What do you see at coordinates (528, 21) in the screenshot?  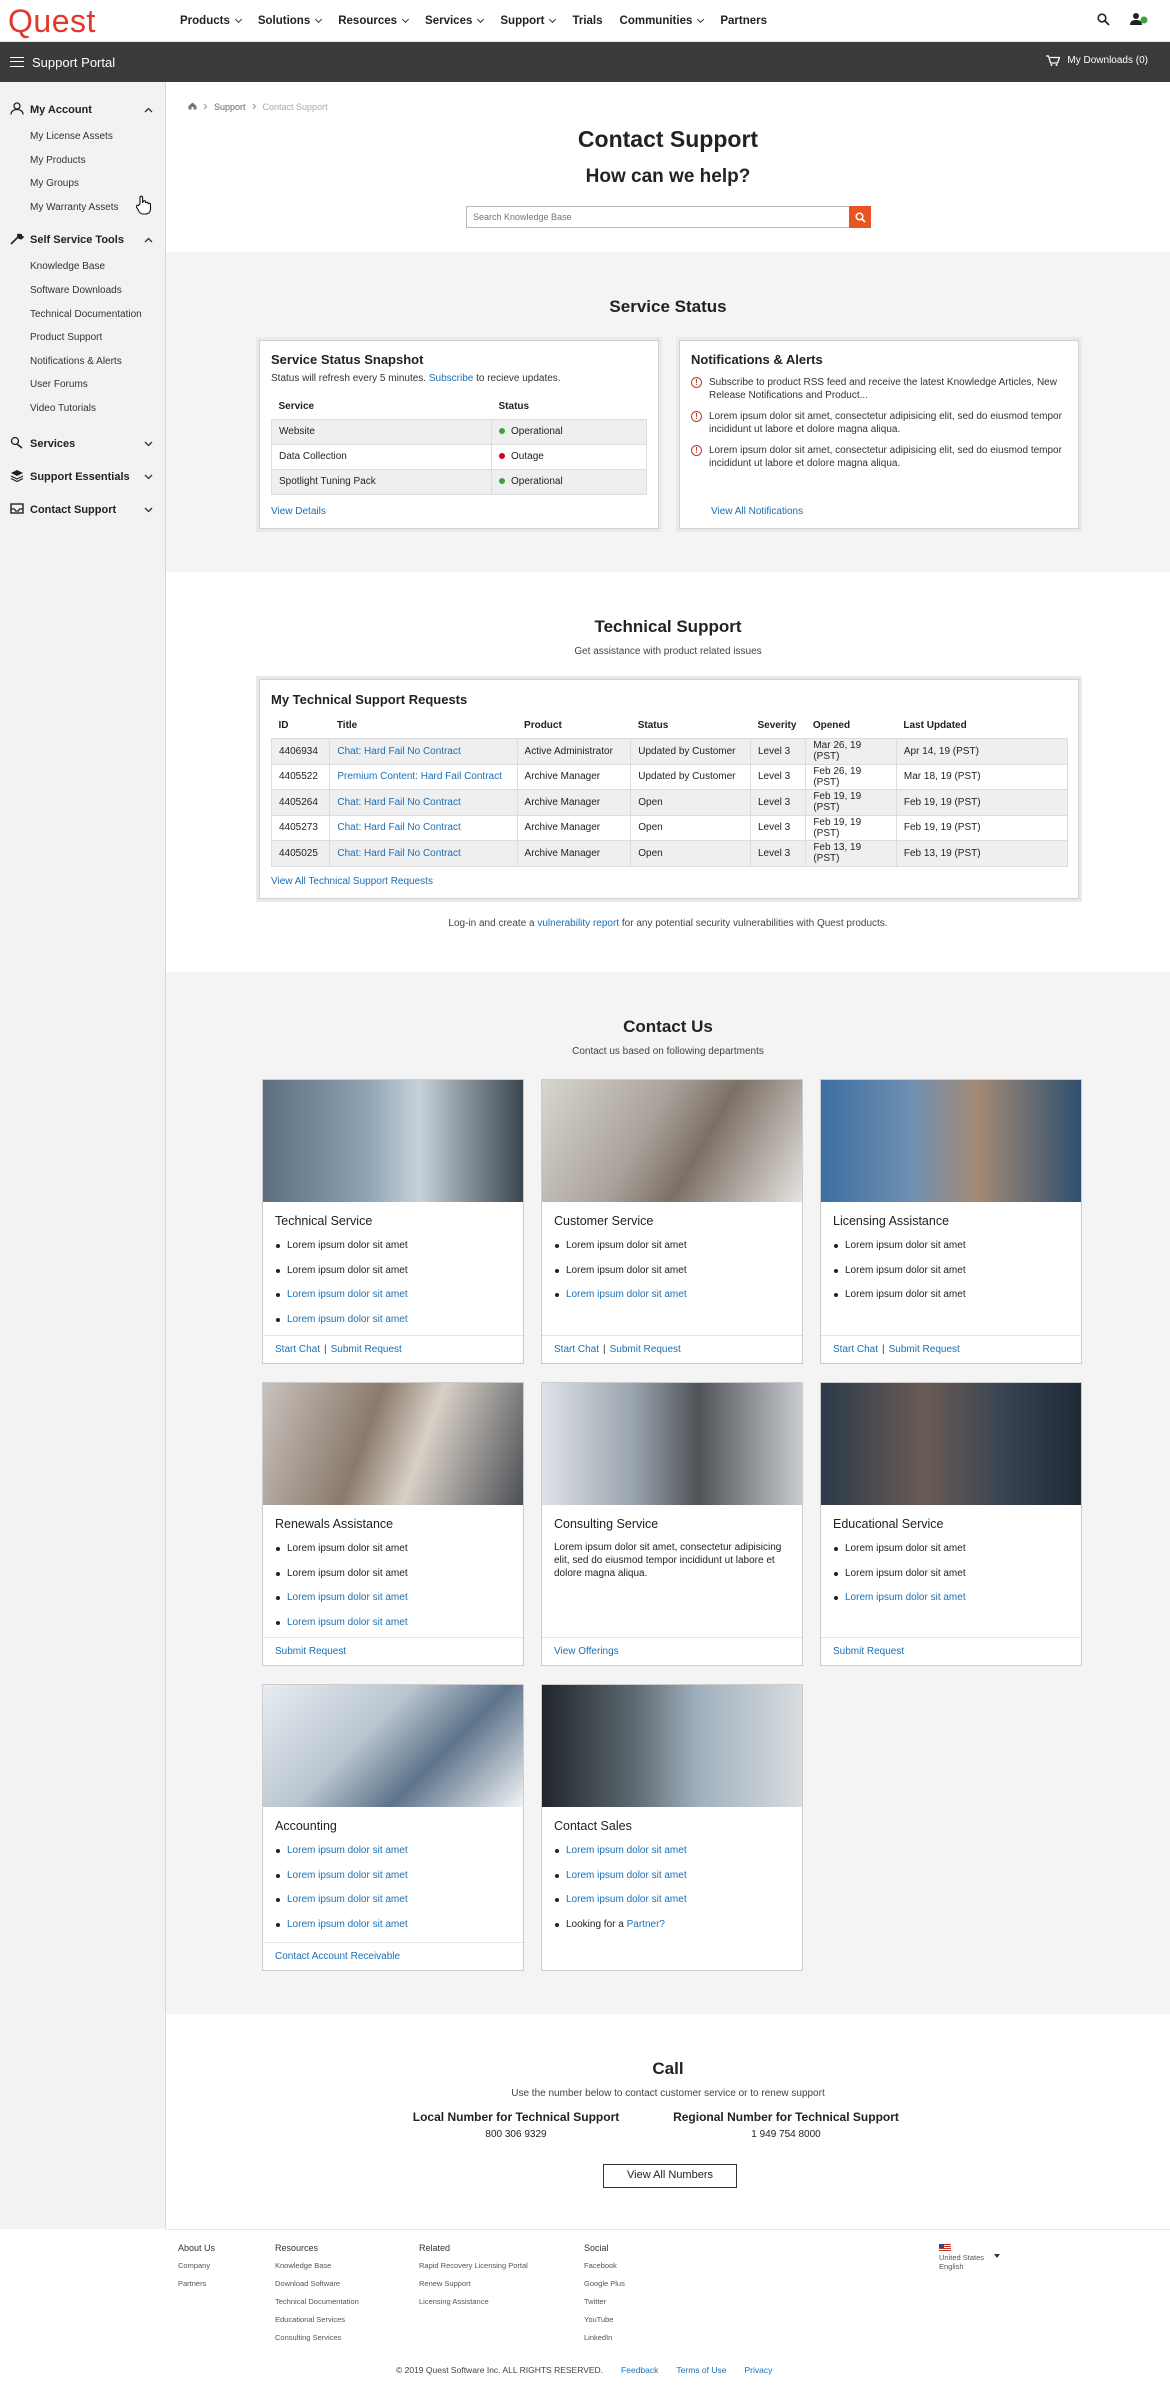 I see `nav-item-support: Support` at bounding box center [528, 21].